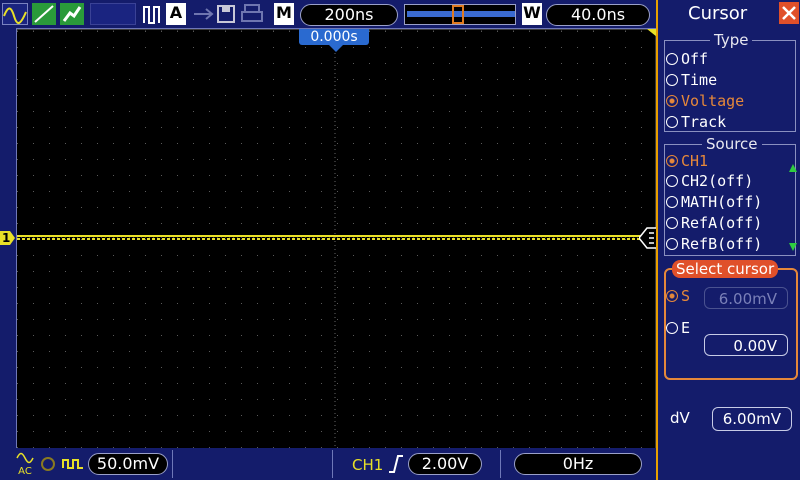 This screenshot has width=800, height=480. Describe the element at coordinates (226, 14) in the screenshot. I see `save-icon` at that location.